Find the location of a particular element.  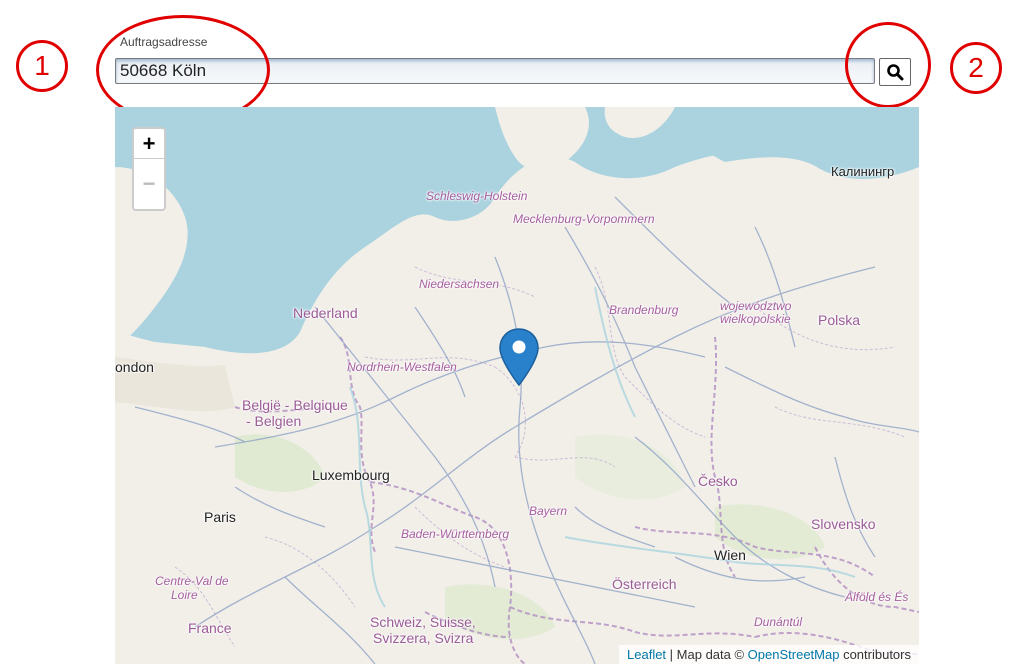

place-wien: Wien is located at coordinates (730, 555).